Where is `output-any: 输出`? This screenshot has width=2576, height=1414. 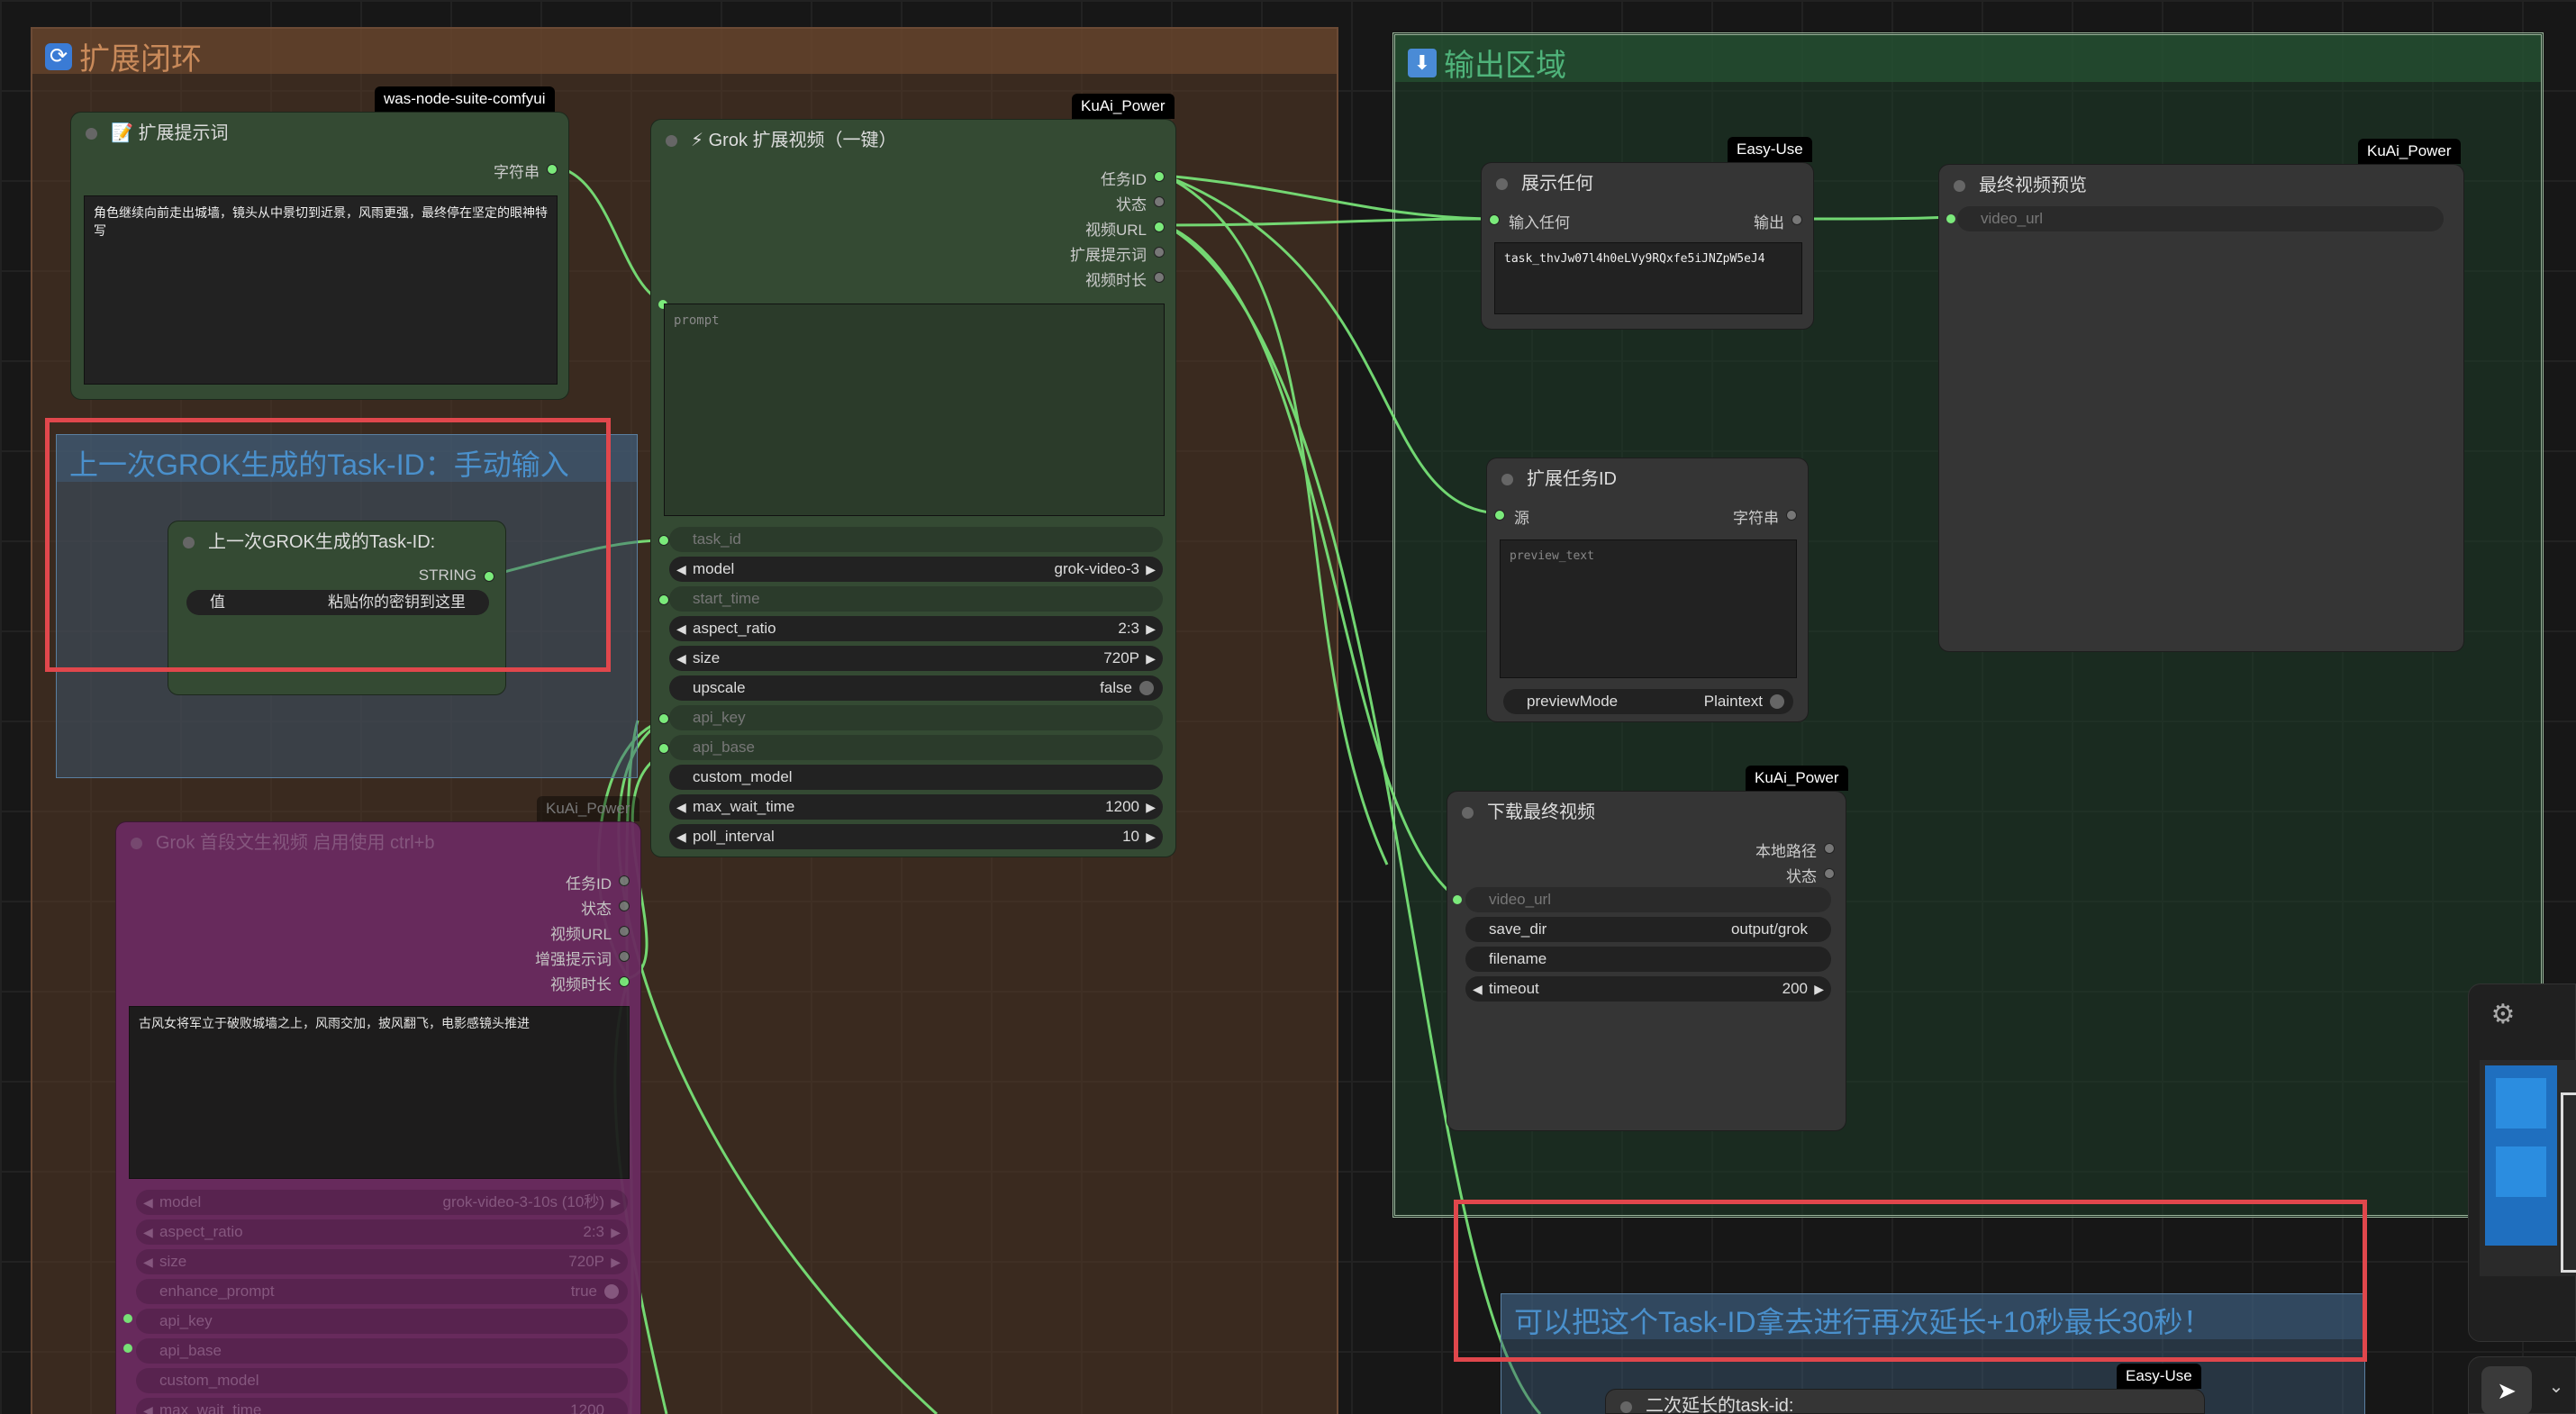
output-any: 输出 is located at coordinates (1778, 221).